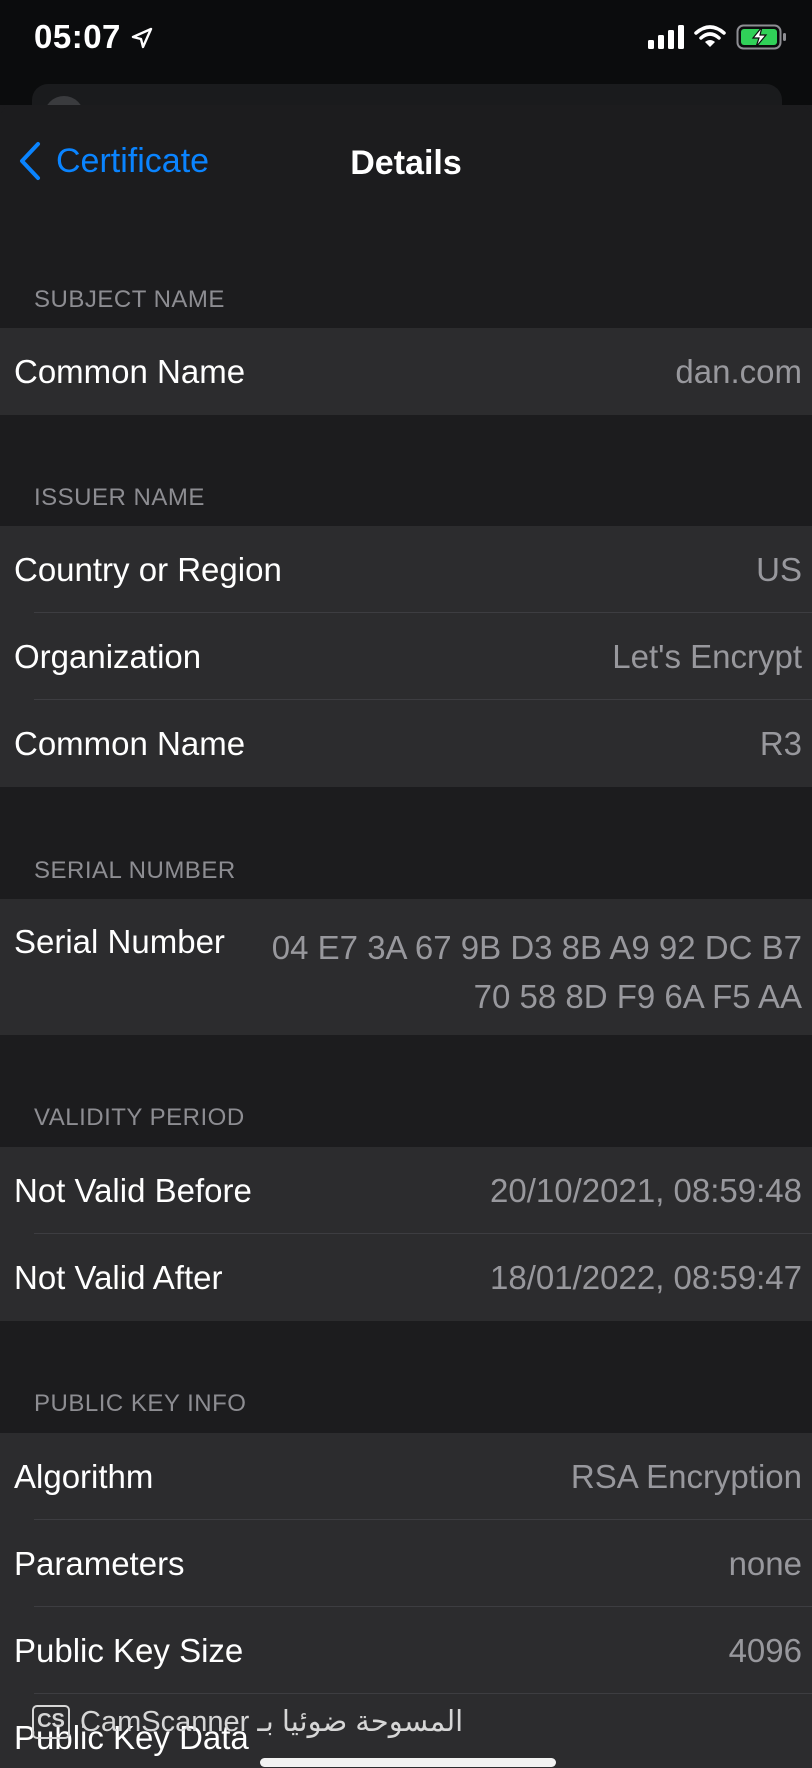 This screenshot has width=812, height=1768. I want to click on row-value: 20/10/2021, 08:59:48, so click(646, 1190).